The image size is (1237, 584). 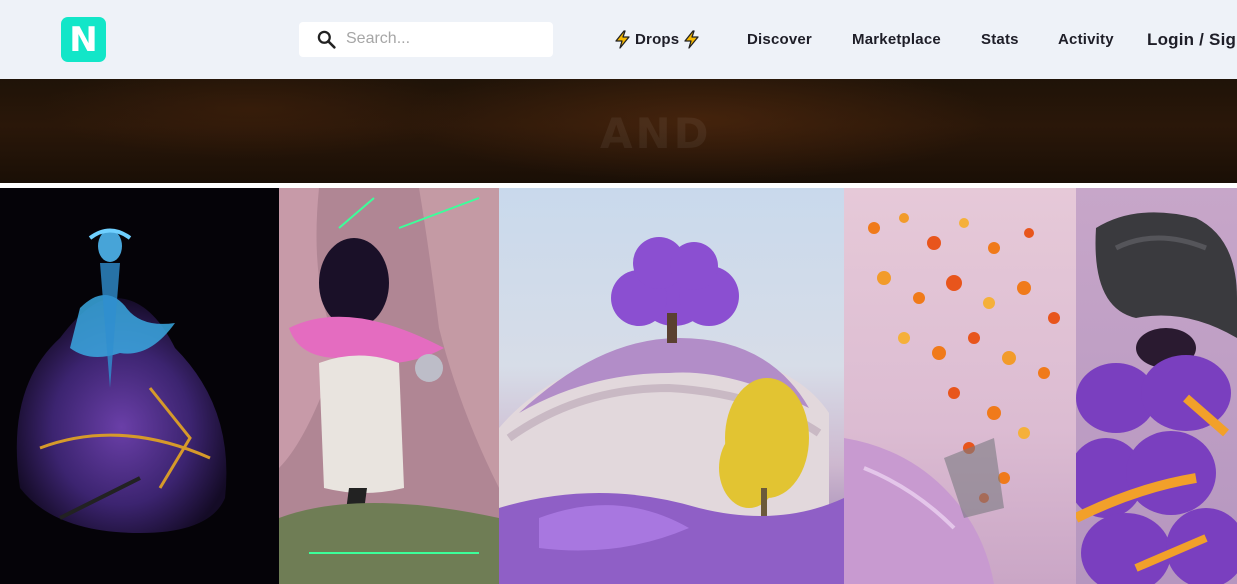 I want to click on artwork-fruit-tree-cloth, so click(x=960, y=386).